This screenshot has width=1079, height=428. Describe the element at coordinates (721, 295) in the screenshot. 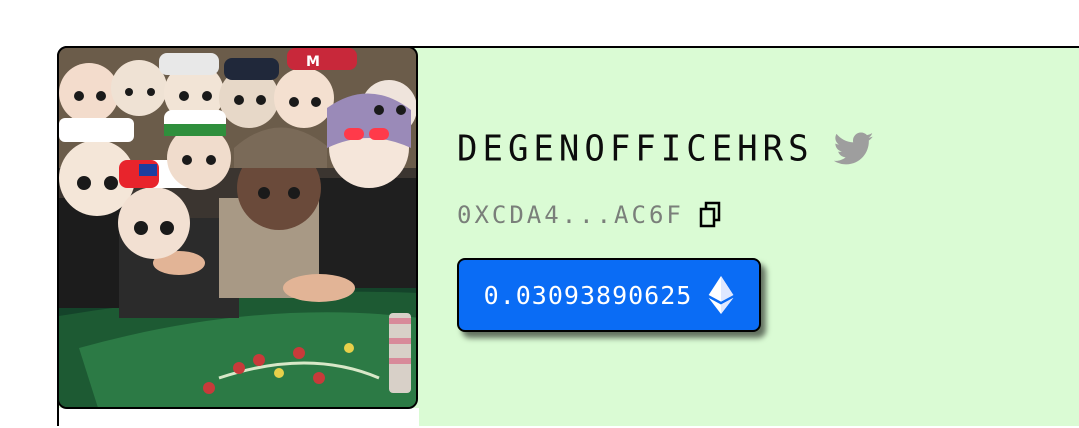

I see `ethereum-icon` at that location.